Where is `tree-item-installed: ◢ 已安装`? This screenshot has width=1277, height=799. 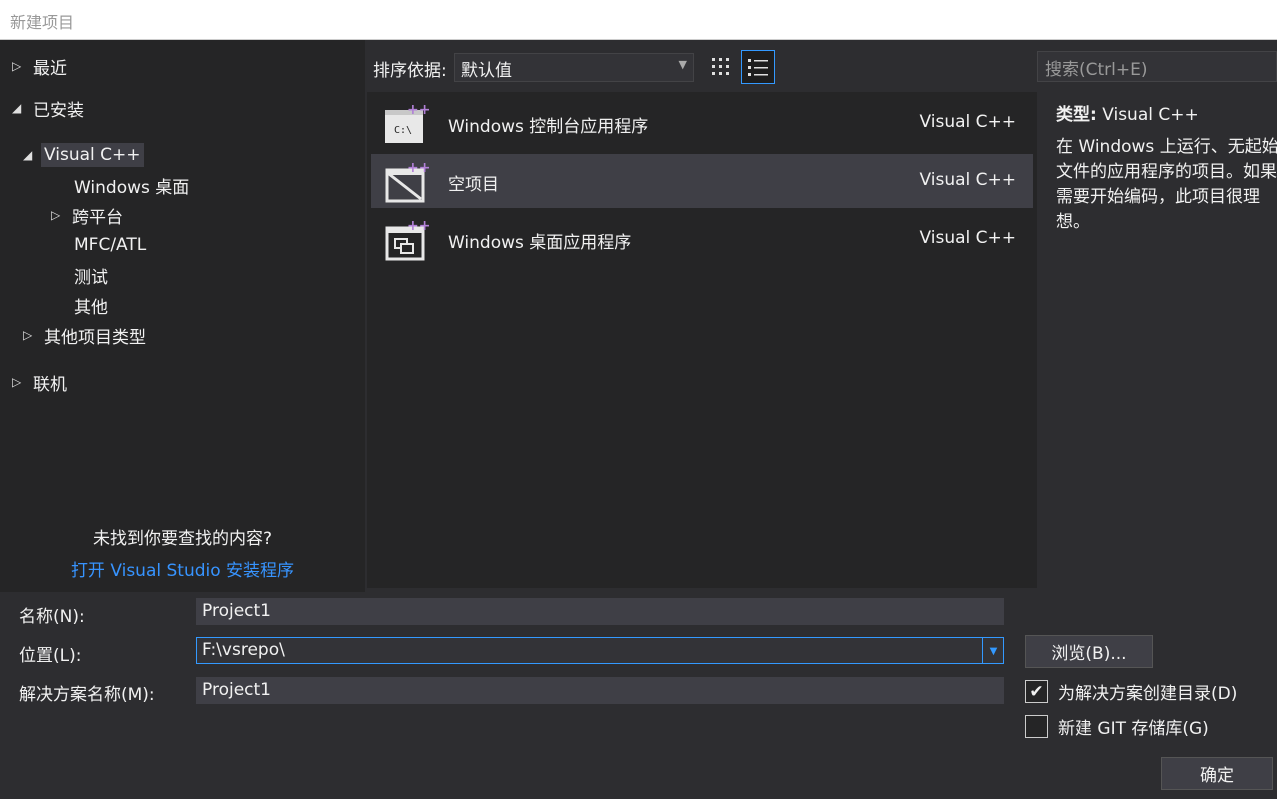 tree-item-installed: ◢ 已安装 is located at coordinates (49, 108).